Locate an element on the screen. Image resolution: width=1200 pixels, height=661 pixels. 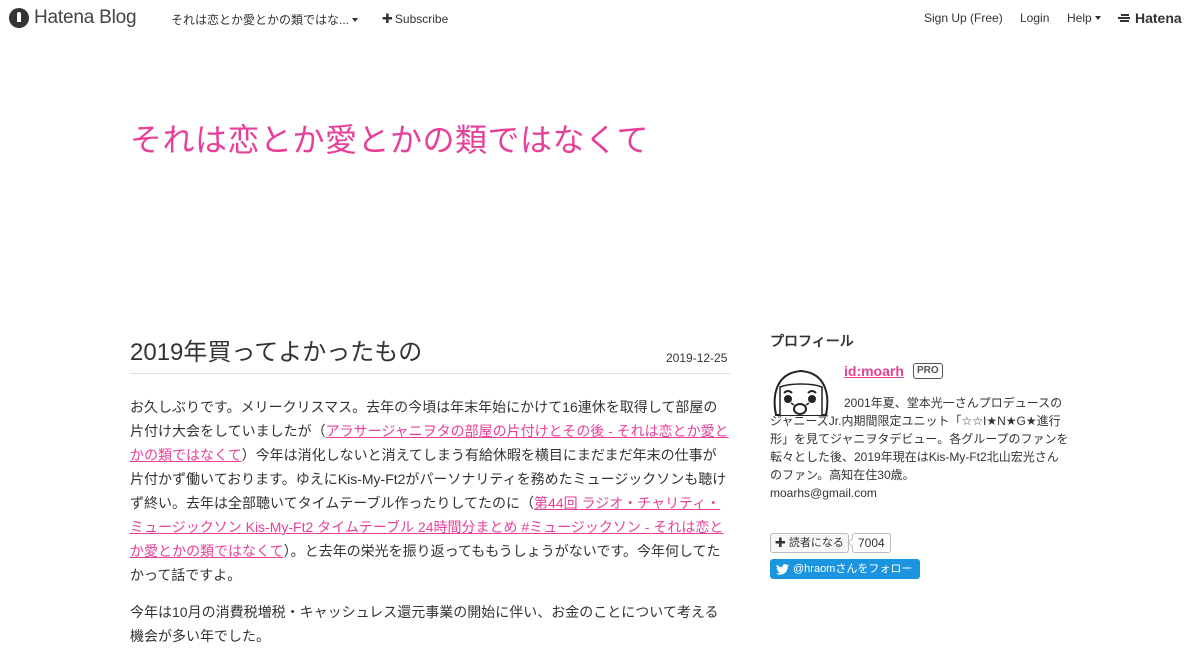
hatena-mark-icon is located at coordinates (1125, 18).